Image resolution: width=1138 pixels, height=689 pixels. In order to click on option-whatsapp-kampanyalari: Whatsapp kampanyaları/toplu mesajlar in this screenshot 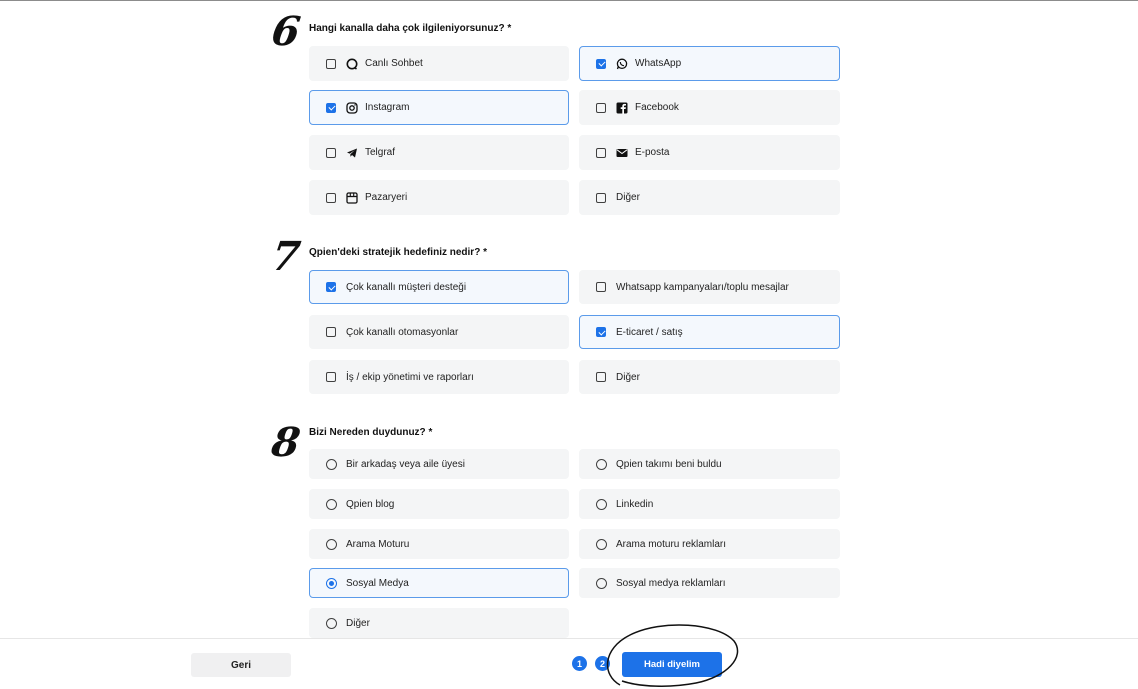, I will do `click(709, 287)`.